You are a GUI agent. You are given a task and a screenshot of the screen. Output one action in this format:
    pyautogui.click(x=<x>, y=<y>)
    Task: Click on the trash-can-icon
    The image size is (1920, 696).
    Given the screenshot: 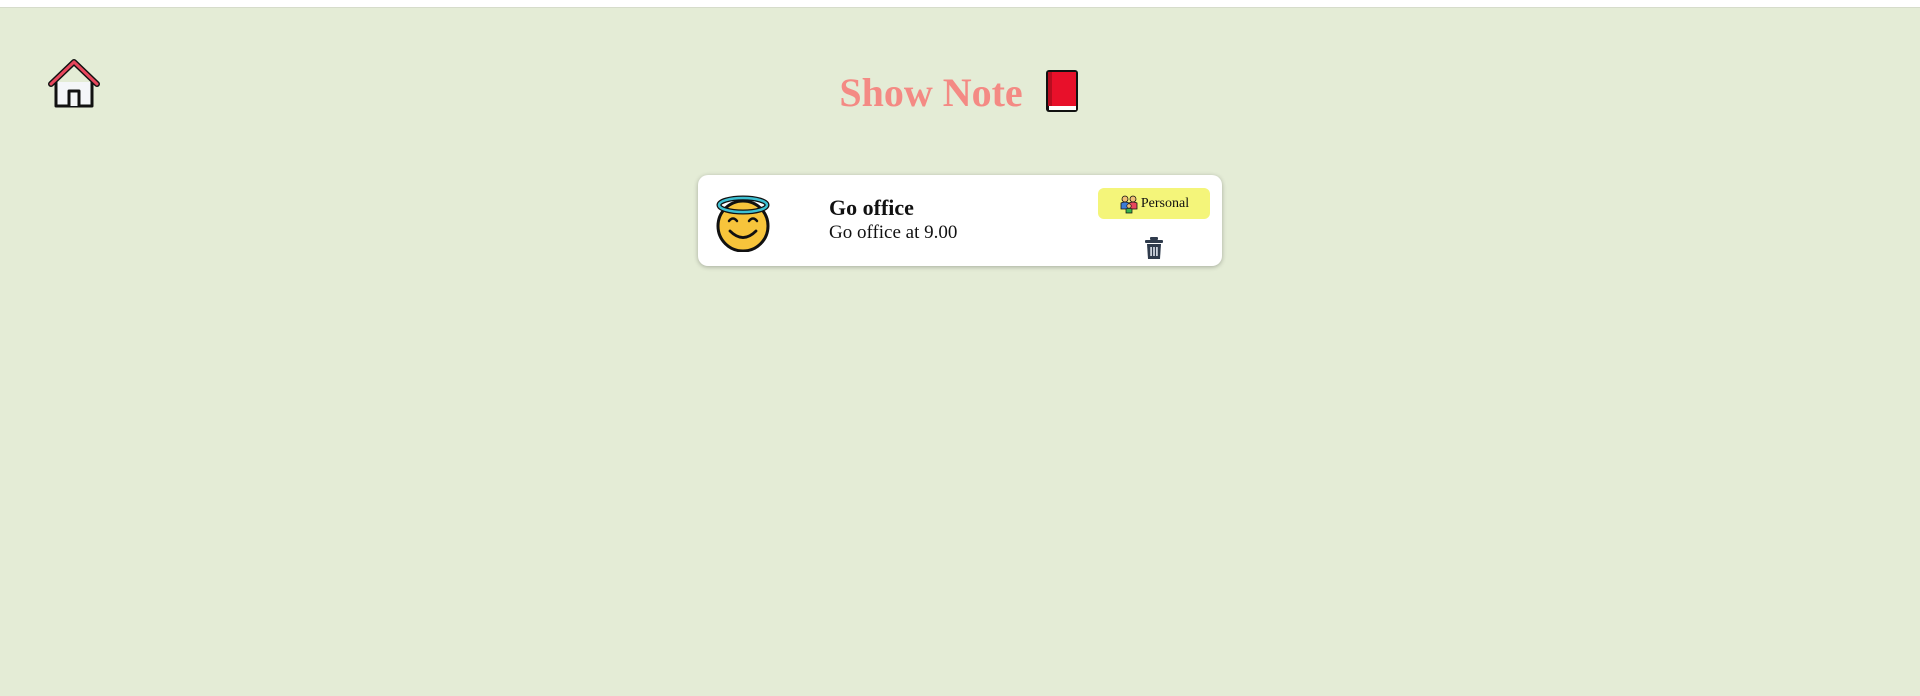 What is the action you would take?
    pyautogui.click(x=1154, y=248)
    